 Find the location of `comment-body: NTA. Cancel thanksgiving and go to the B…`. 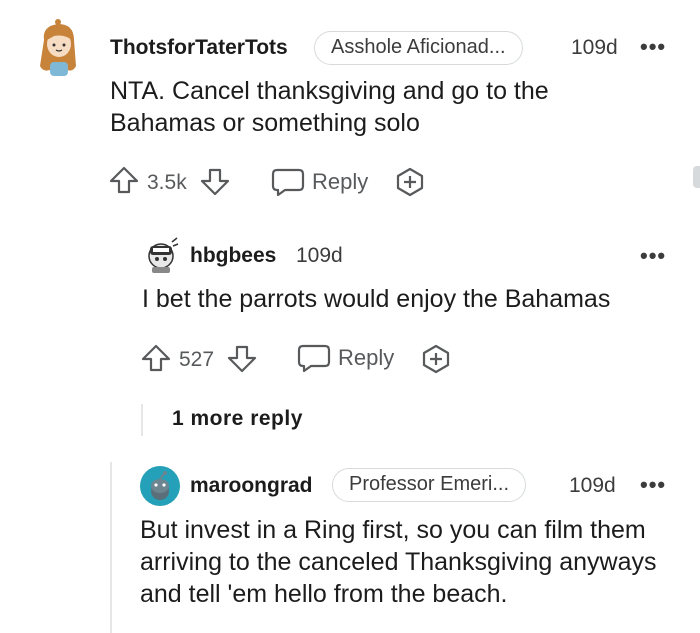

comment-body: NTA. Cancel thanksgiving and go to the B… is located at coordinates (329, 107).